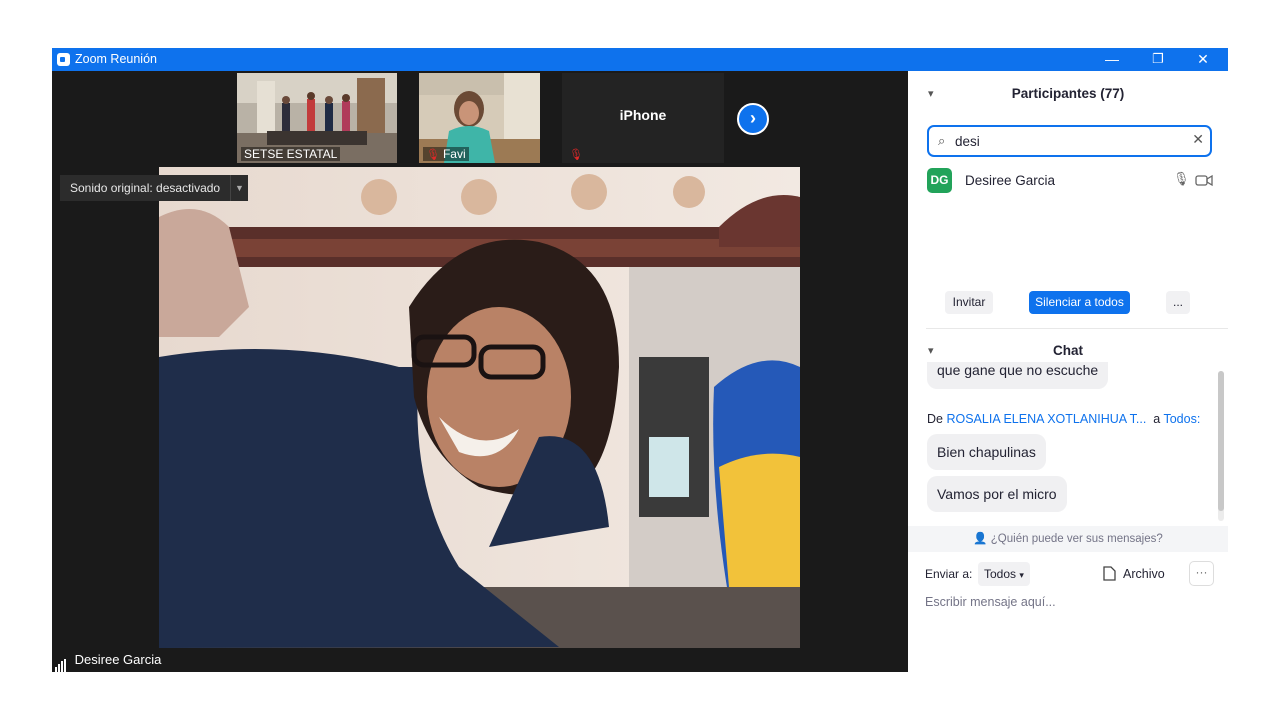 The height and width of the screenshot is (720, 1280). What do you see at coordinates (1068, 350) in the screenshot?
I see `chat-title: Chat` at bounding box center [1068, 350].